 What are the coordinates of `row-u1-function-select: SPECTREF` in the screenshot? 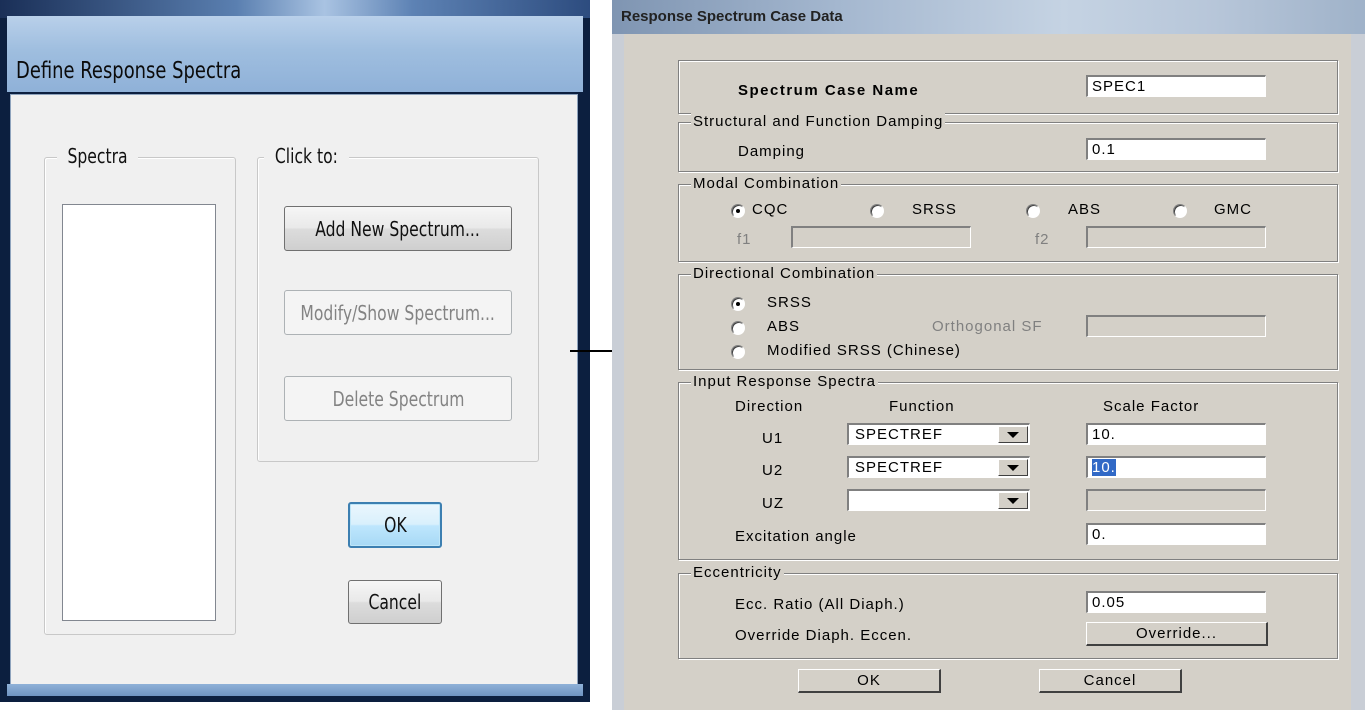 It's located at (938, 434).